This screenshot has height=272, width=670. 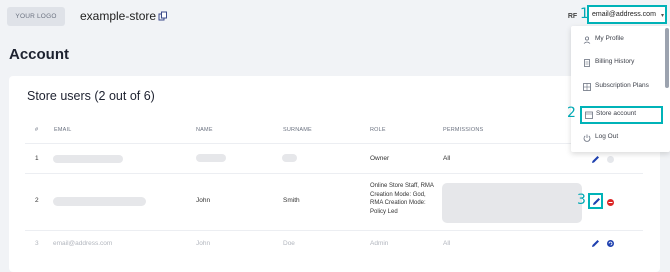 What do you see at coordinates (37, 158) in the screenshot?
I see `row-index: 1` at bounding box center [37, 158].